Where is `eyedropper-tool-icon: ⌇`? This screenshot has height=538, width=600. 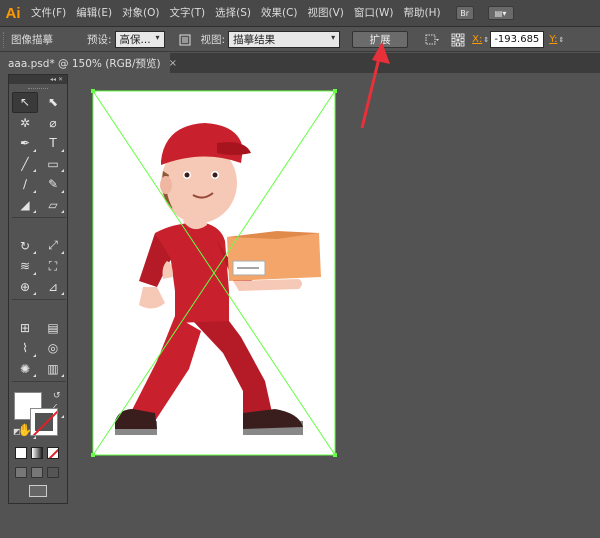
eyedropper-tool-icon: ⌇ is located at coordinates (25, 348).